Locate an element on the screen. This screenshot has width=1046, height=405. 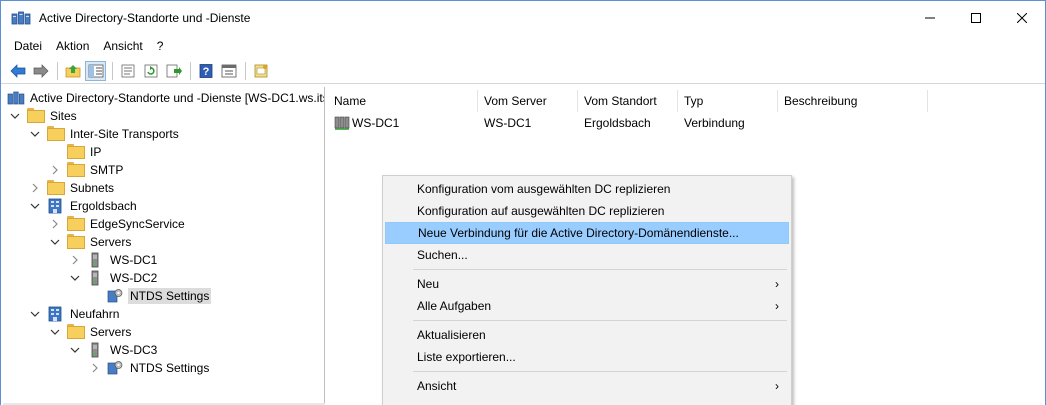
menu-item-label: Alle Aufgaben is located at coordinates (454, 306).